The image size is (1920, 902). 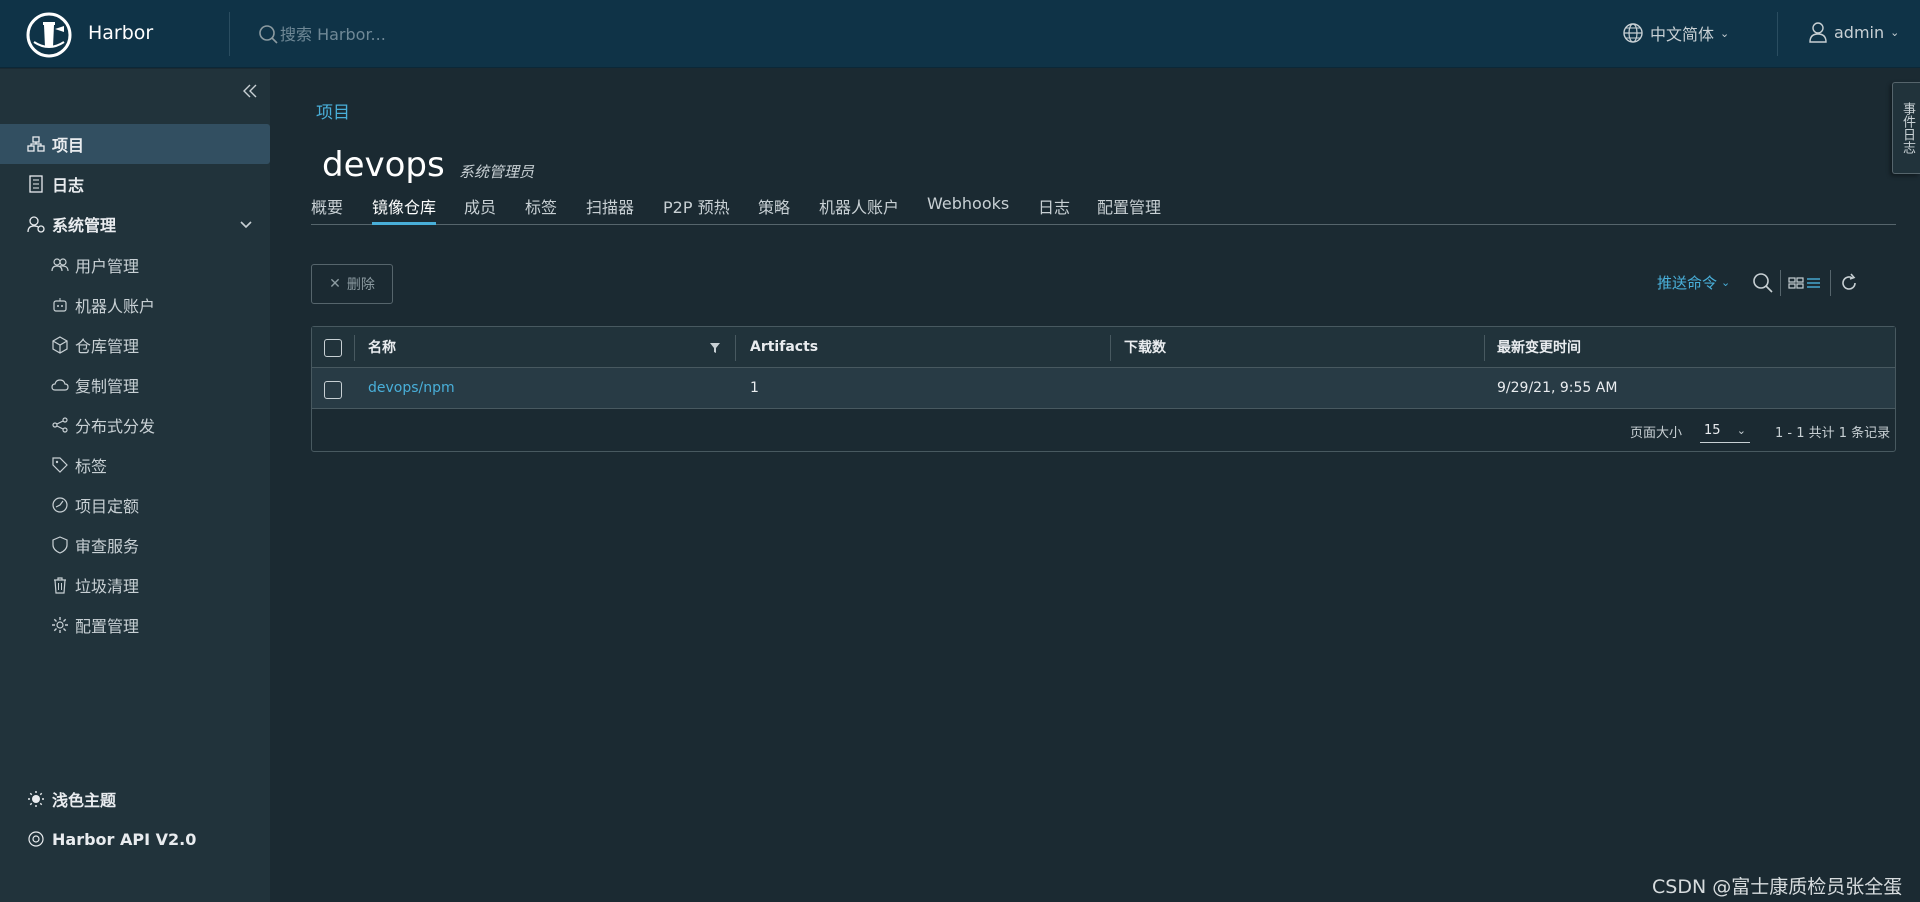 I want to click on api-icon, so click(x=36, y=839).